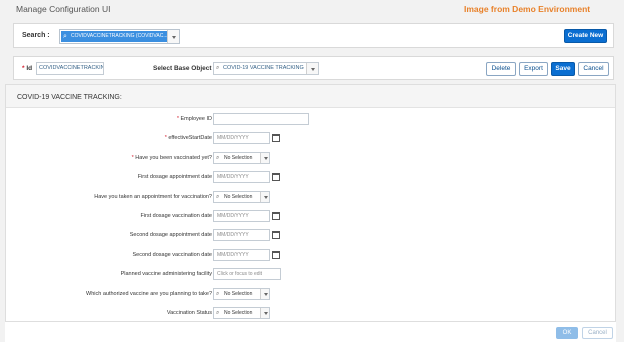 The width and height of the screenshot is (624, 342). I want to click on field-input-first-dosage-appointment-date: MM/DD/YYYY, so click(241, 177).